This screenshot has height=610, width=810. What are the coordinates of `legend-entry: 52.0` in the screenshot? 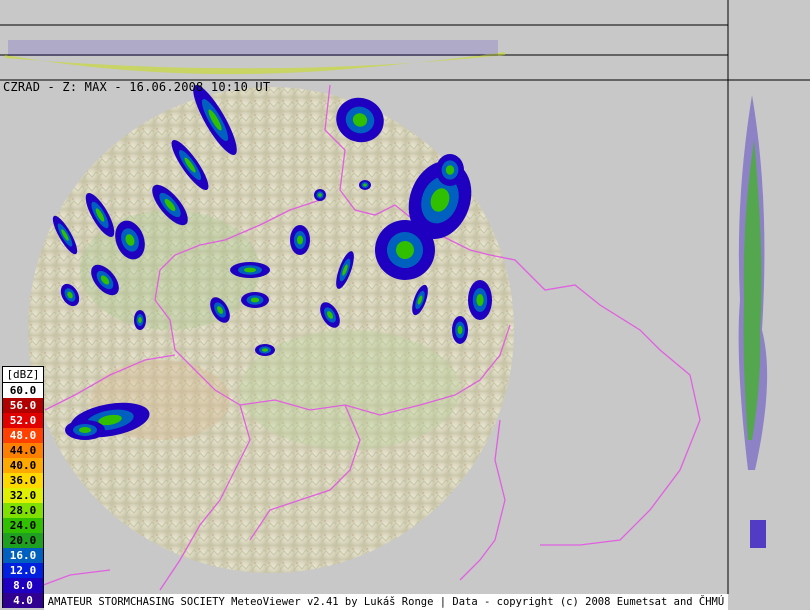 It's located at (23, 420).